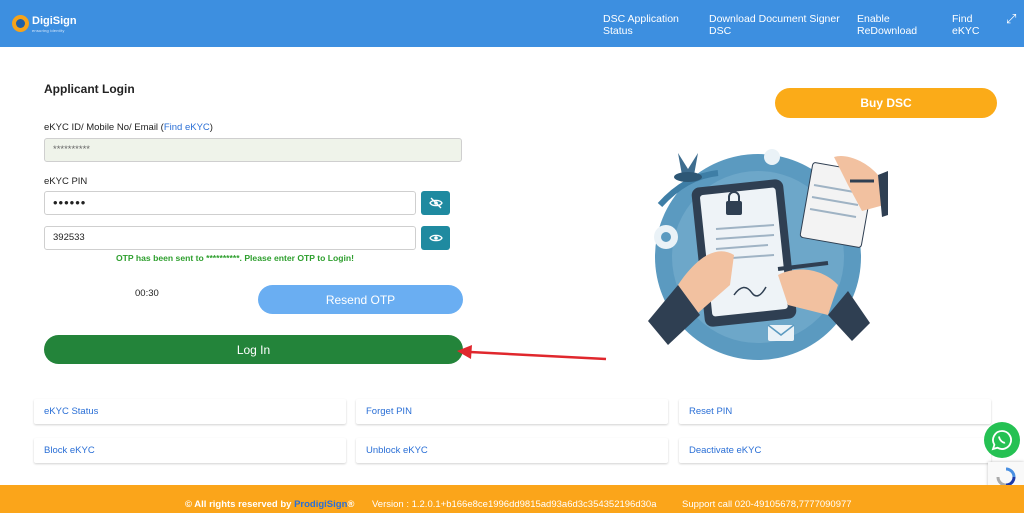 Image resolution: width=1024 pixels, height=513 pixels. Describe the element at coordinates (240, 504) in the screenshot. I see `copyright-prefix: © All rights reserved by` at that location.